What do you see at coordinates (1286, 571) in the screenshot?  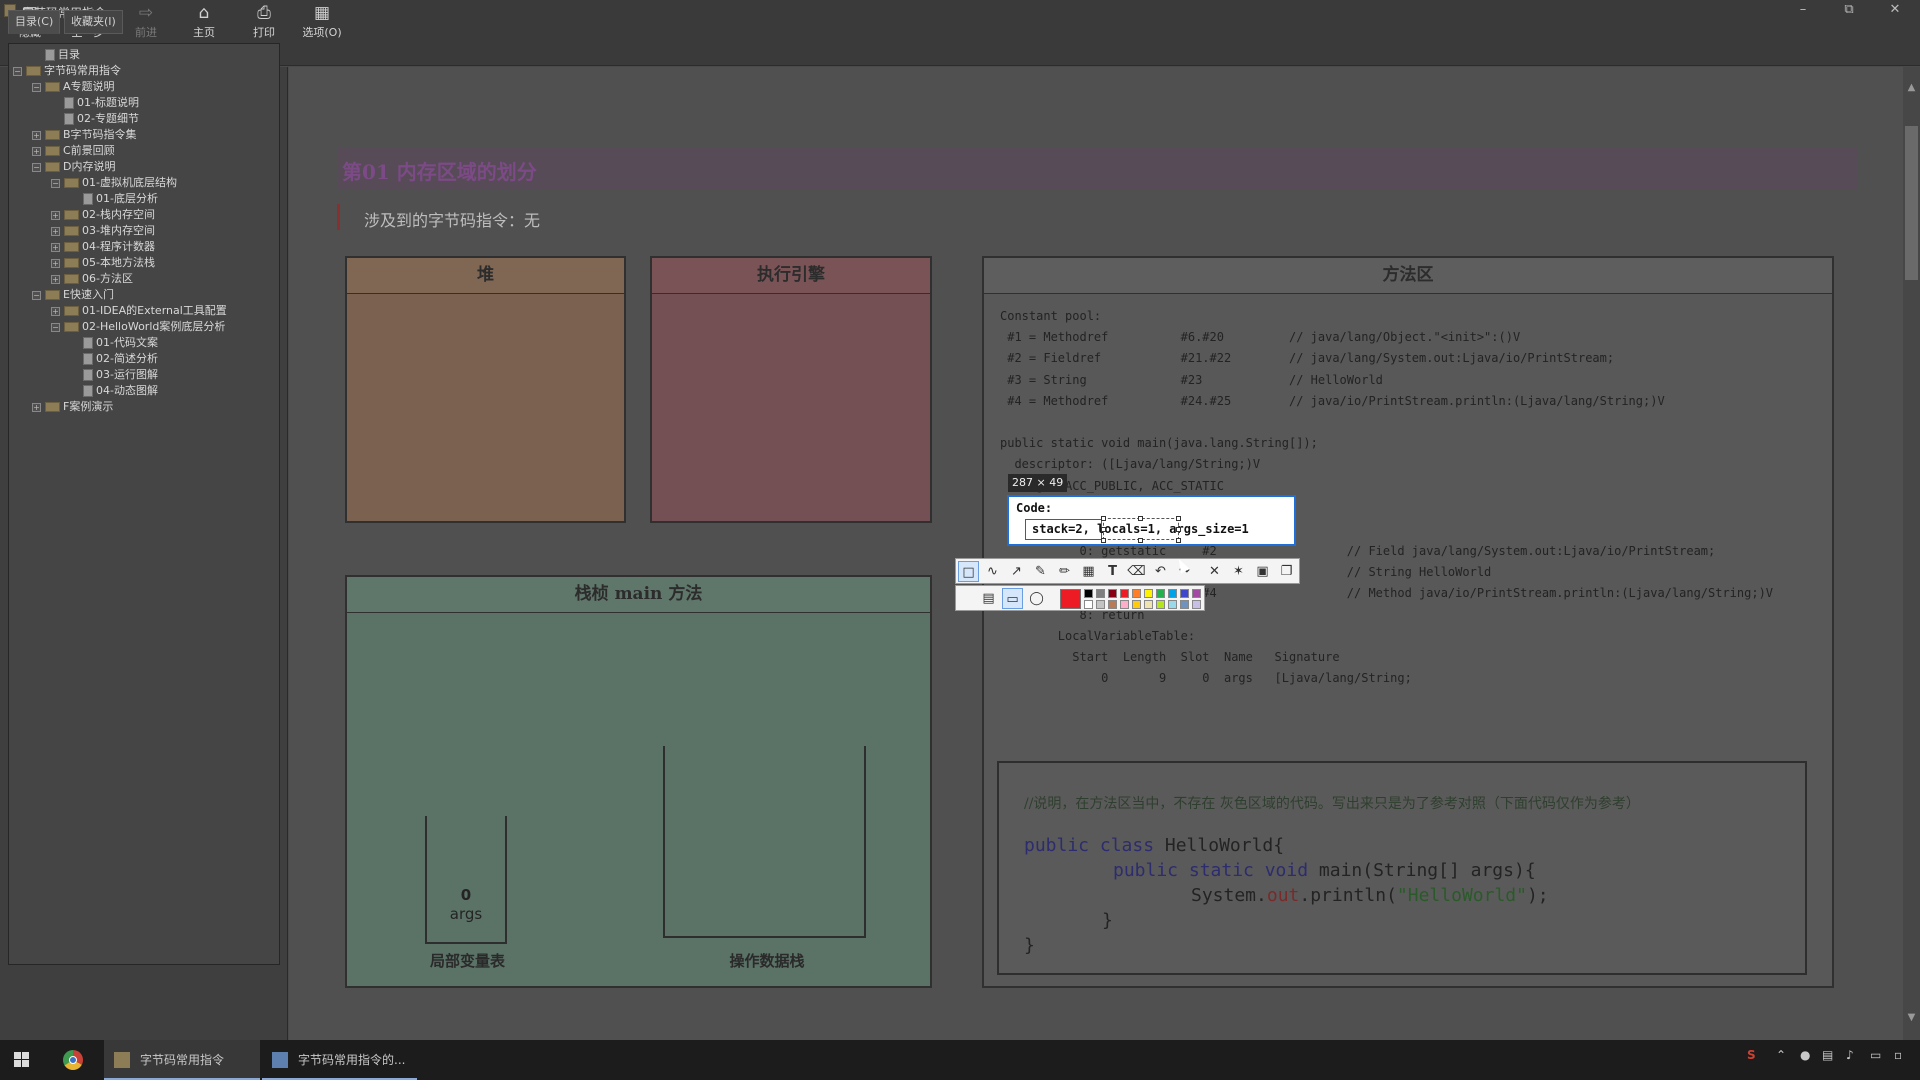 I see `copy-icon: ❐` at bounding box center [1286, 571].